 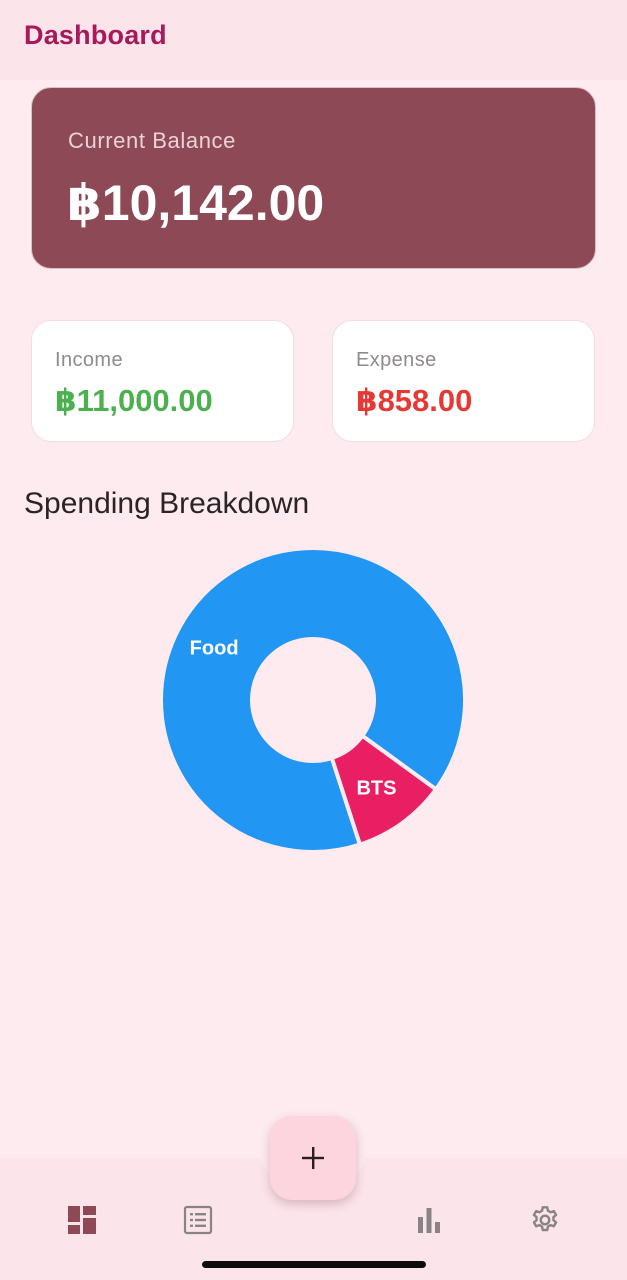 What do you see at coordinates (314, 1264) in the screenshot?
I see `home-indicator` at bounding box center [314, 1264].